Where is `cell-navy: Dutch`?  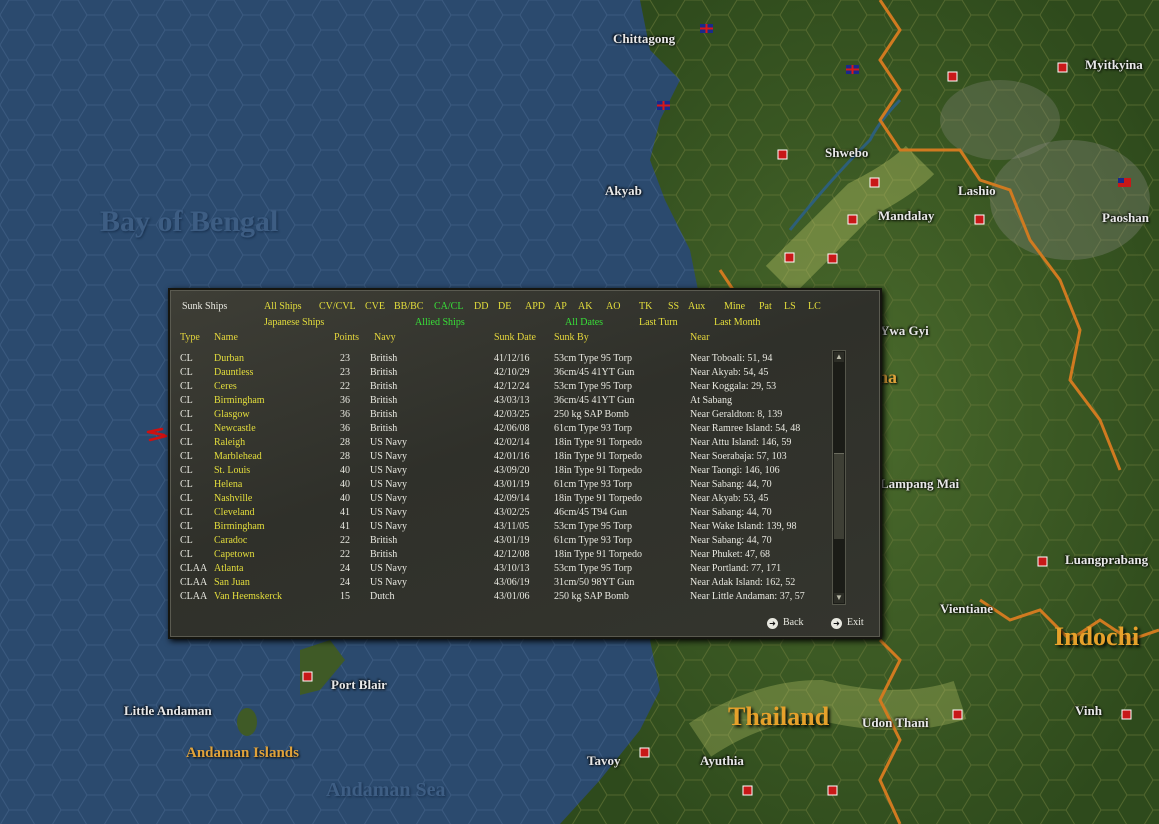
cell-navy: Dutch is located at coordinates (382, 596).